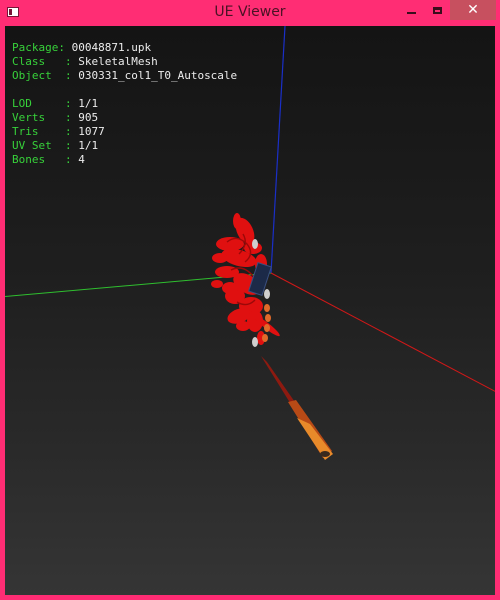 This screenshot has width=500, height=600. Describe the element at coordinates (411, 10) in the screenshot. I see `minimize-button` at that location.